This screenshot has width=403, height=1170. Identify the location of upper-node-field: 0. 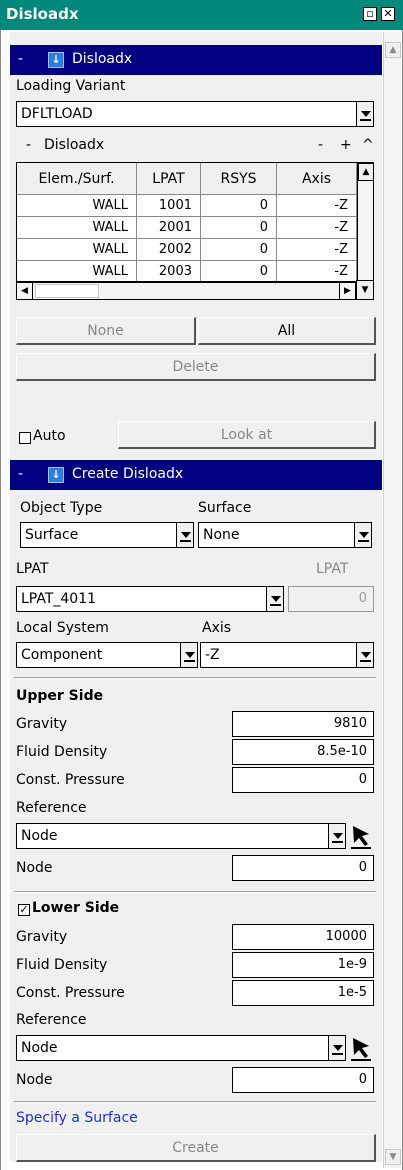
(303, 868).